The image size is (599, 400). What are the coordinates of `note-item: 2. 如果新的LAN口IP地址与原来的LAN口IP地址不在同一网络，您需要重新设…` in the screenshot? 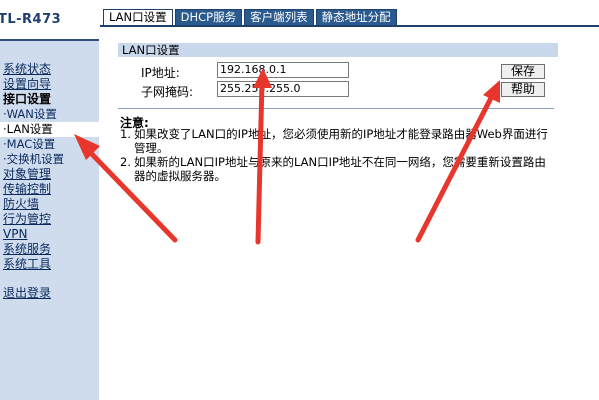 It's located at (338, 169).